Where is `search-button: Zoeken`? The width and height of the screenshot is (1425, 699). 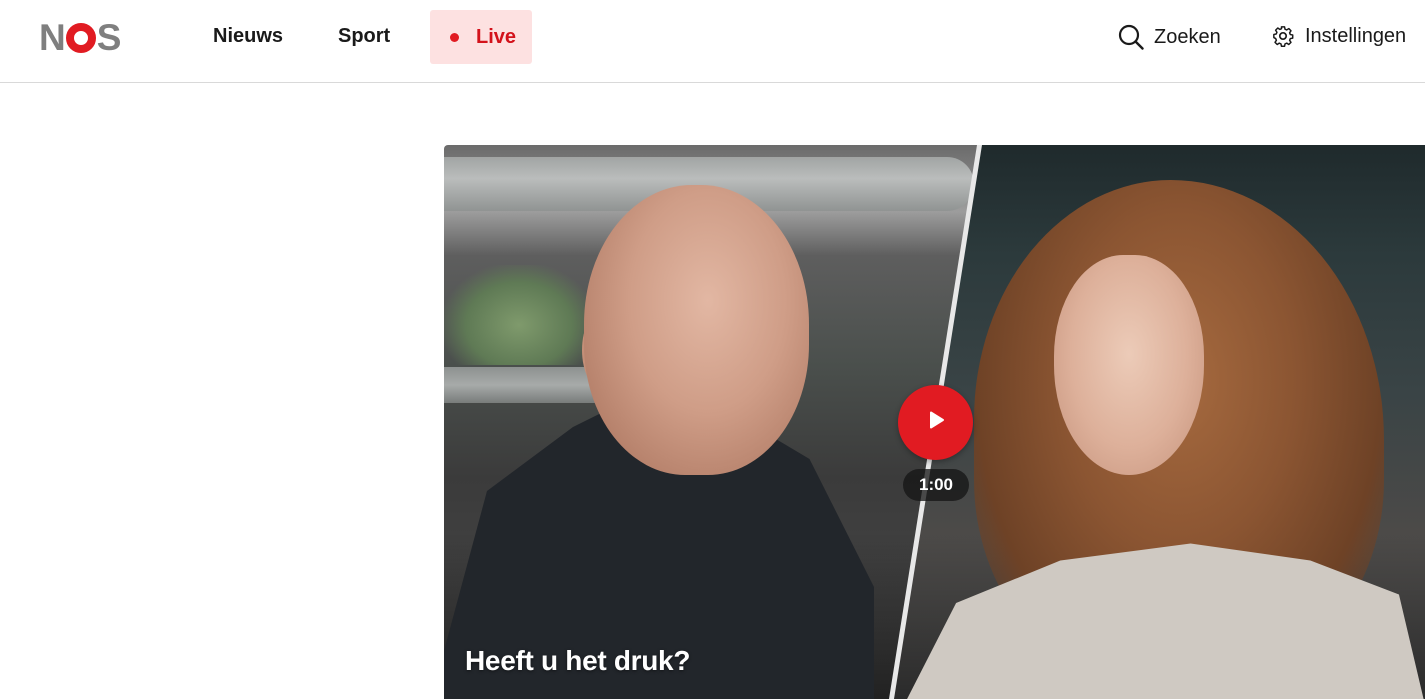 search-button: Zoeken is located at coordinates (1169, 37).